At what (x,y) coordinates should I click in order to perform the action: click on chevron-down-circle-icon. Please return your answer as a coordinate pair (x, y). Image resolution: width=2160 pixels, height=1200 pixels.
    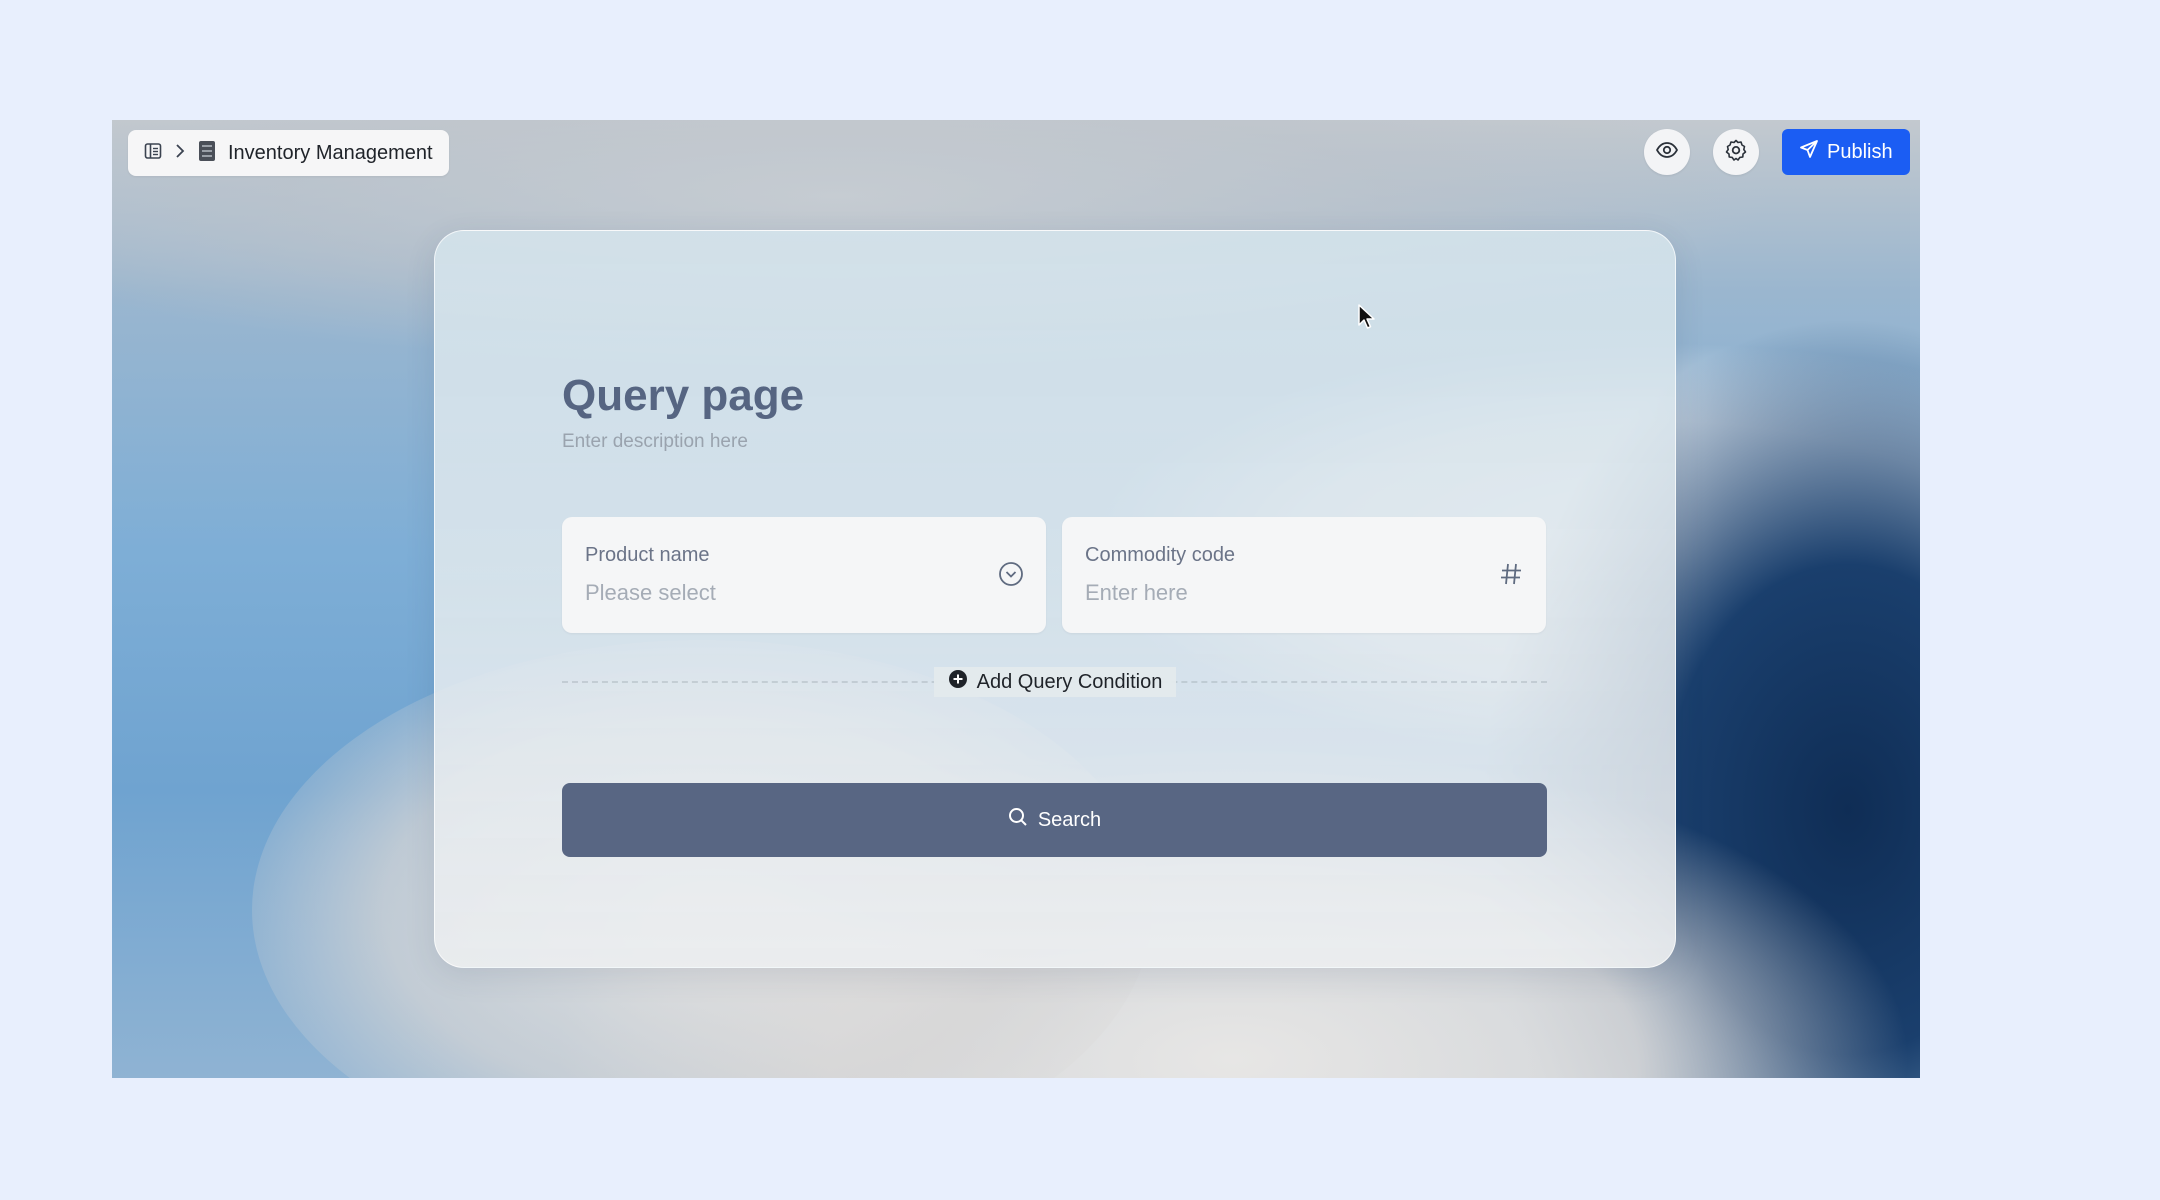
    Looking at the image, I should click on (1011, 576).